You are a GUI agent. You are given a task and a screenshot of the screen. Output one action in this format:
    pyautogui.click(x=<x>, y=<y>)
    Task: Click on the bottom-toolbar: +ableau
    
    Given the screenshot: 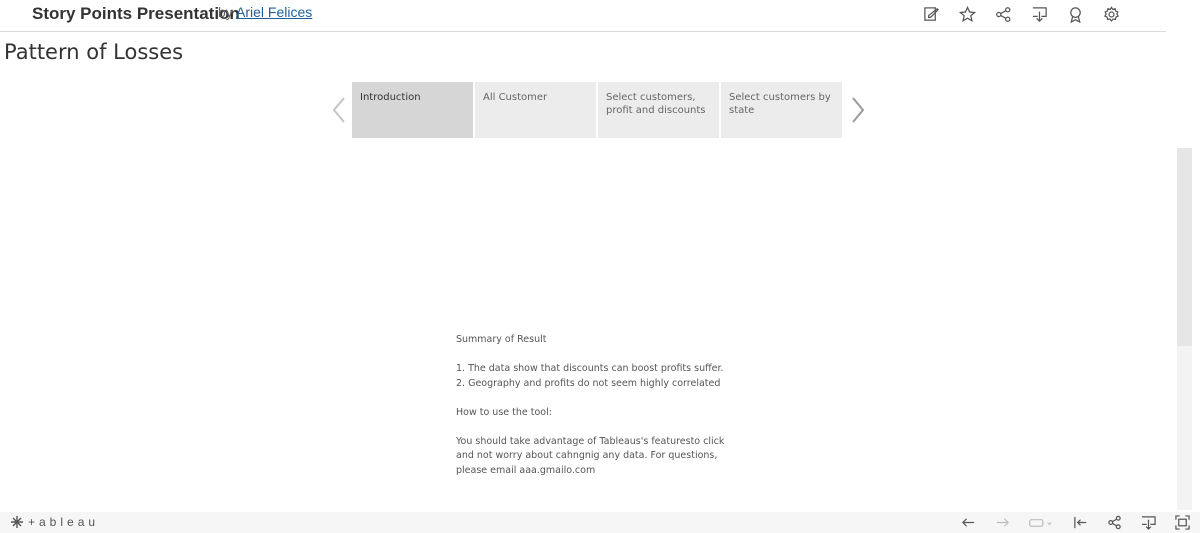 What is the action you would take?
    pyautogui.click(x=600, y=522)
    